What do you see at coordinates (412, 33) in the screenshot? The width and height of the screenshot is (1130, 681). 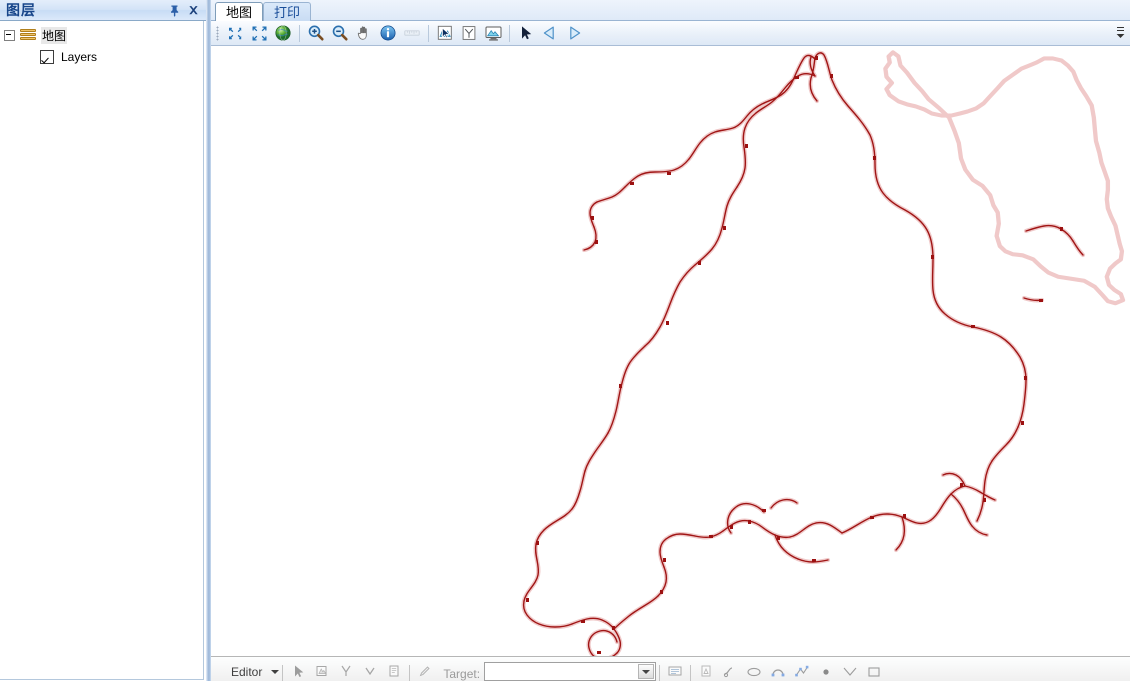 I see `measure-icon` at bounding box center [412, 33].